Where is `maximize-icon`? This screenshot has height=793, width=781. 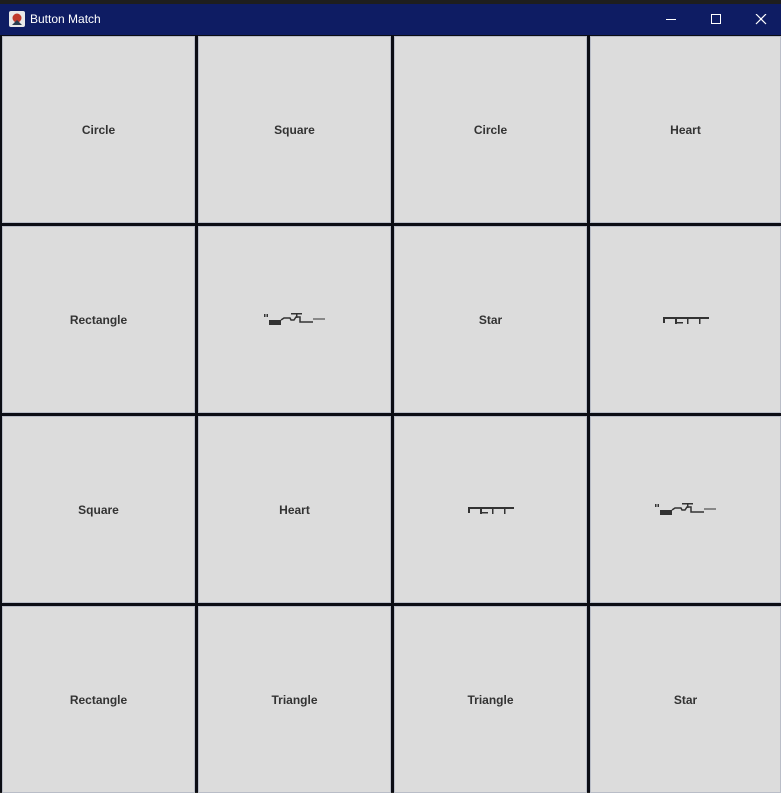 maximize-icon is located at coordinates (716, 19).